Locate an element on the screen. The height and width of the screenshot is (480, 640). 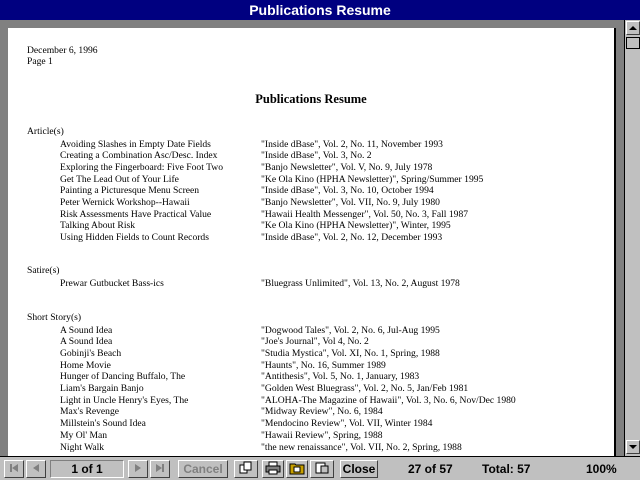
mail-document-icon is located at coordinates (322, 468).